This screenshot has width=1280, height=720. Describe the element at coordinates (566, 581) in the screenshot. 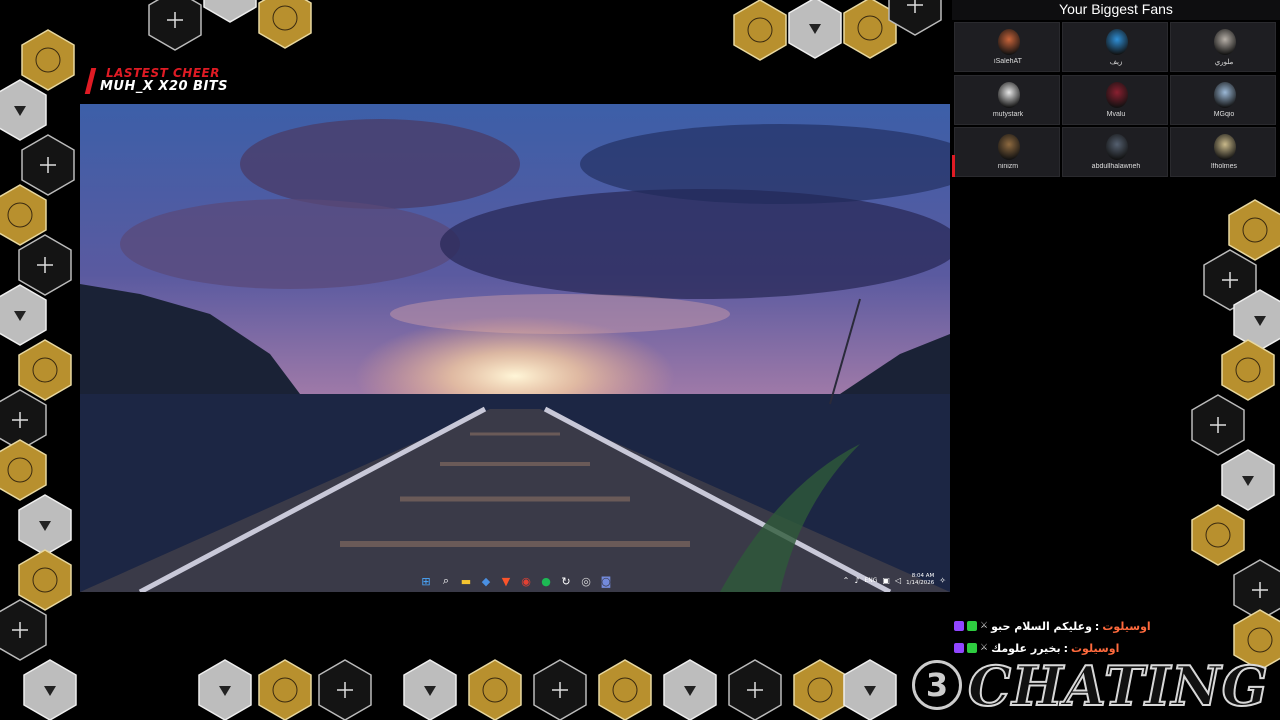

I see `refresh-icon: ↻` at that location.